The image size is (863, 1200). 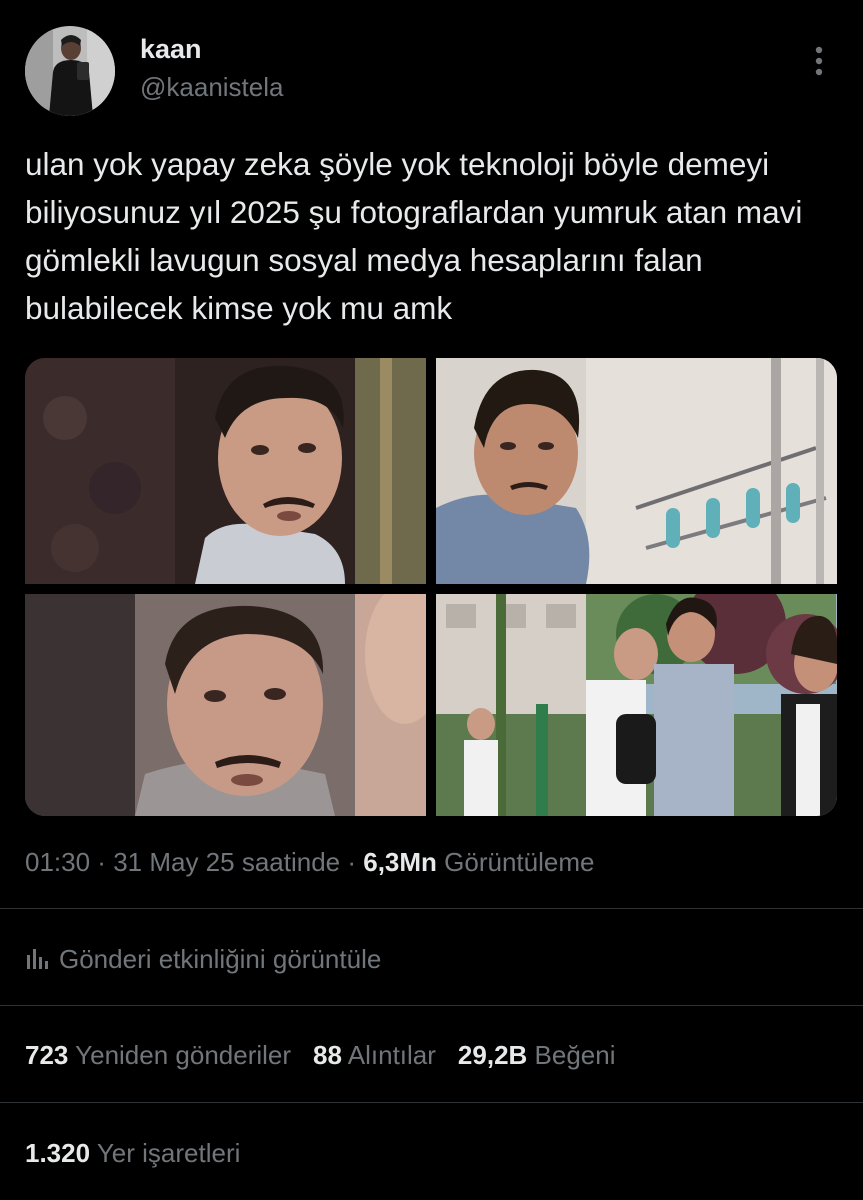 What do you see at coordinates (327, 1055) in the screenshot?
I see `quotes-count: 88` at bounding box center [327, 1055].